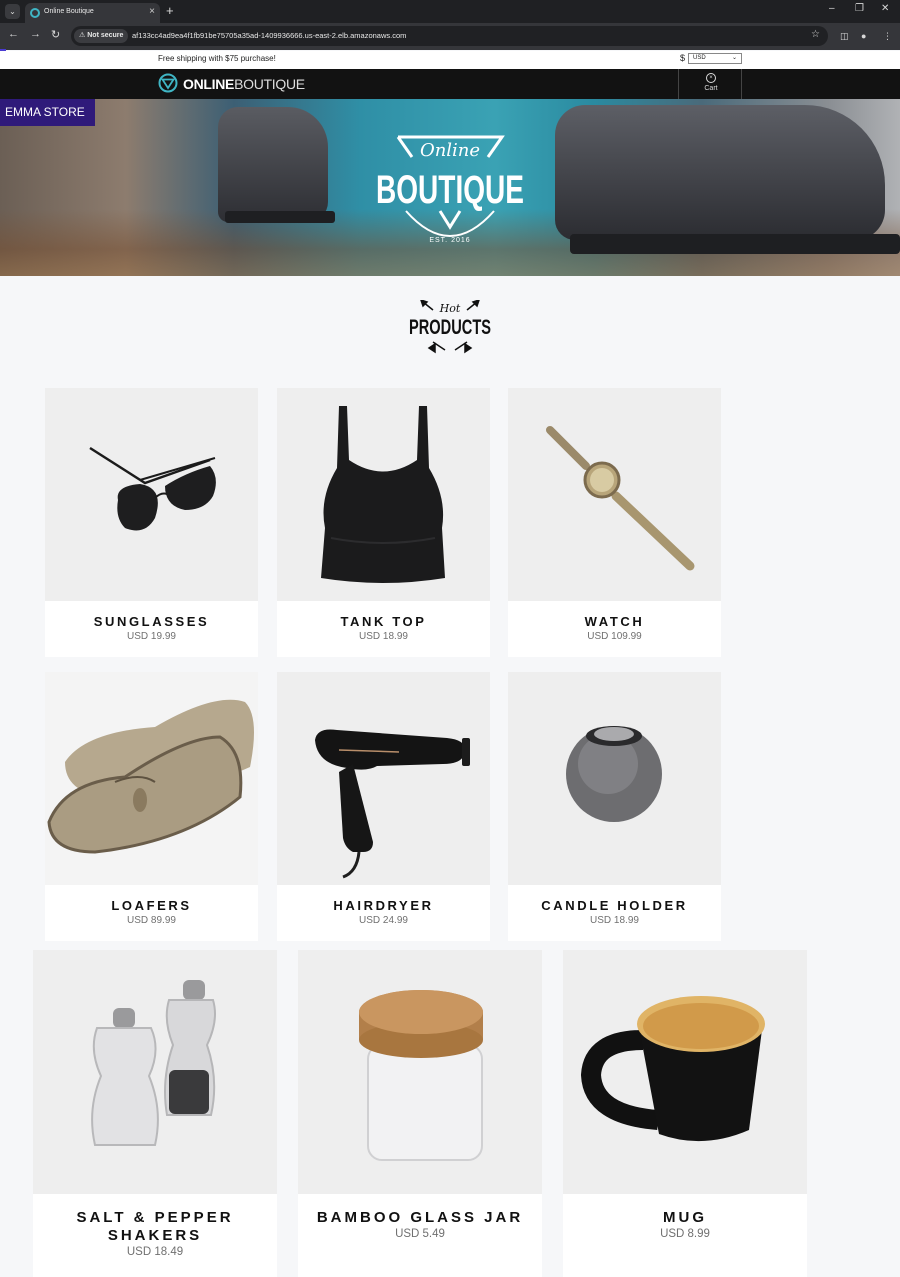 This screenshot has width=900, height=1277. I want to click on heading-title: PRODUCTS, so click(450, 327).